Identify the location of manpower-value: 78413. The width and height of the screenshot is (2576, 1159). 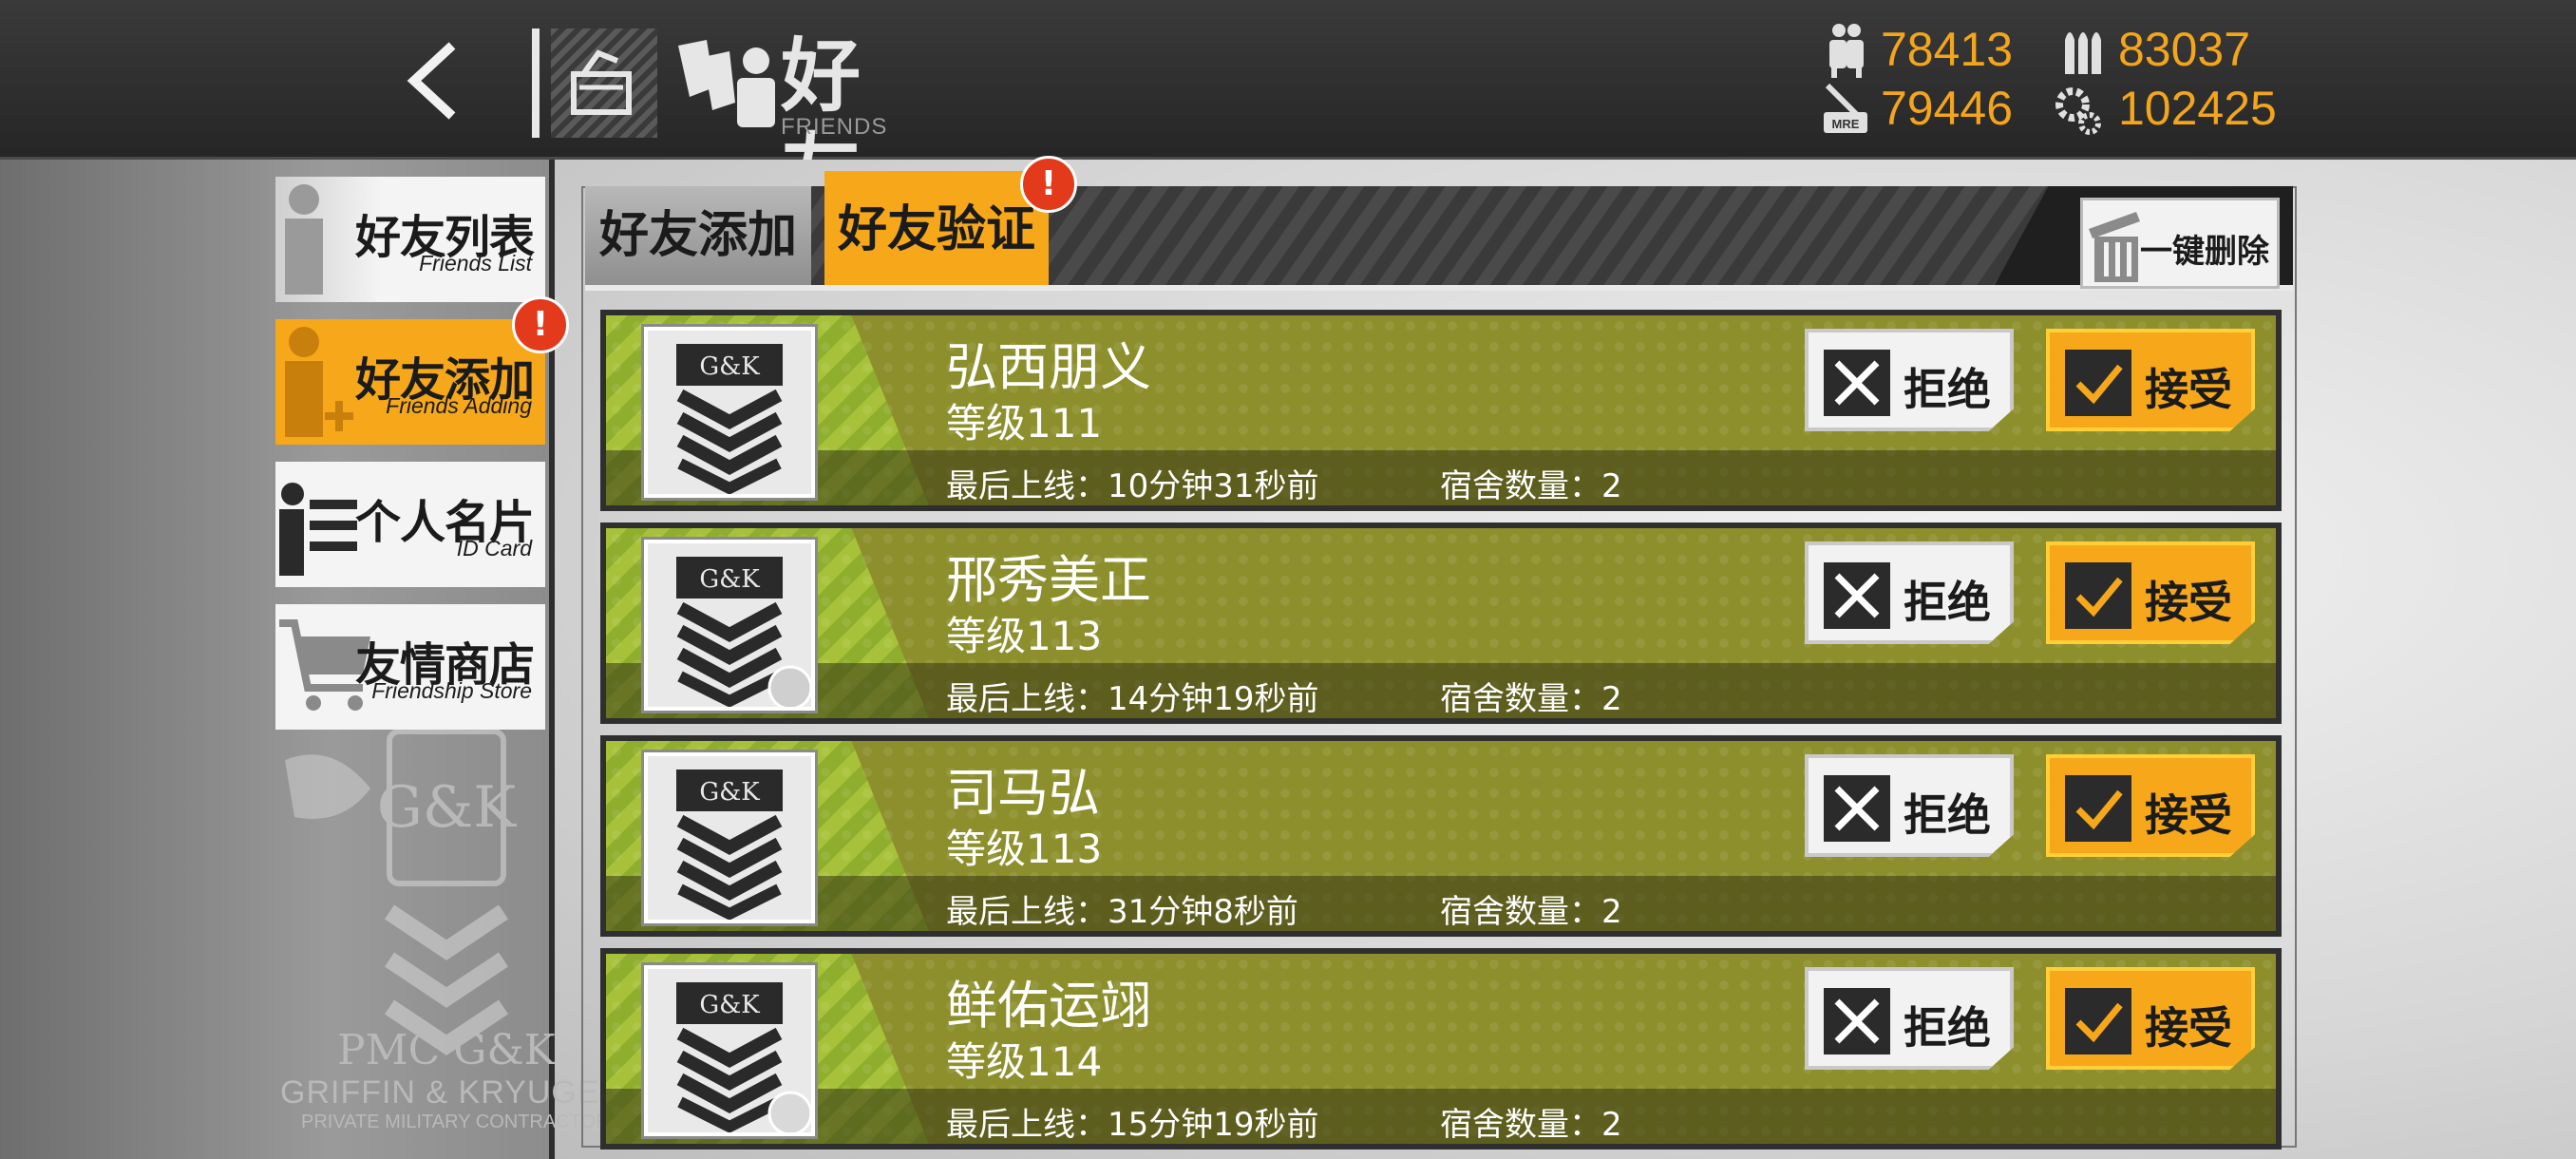
(1948, 49).